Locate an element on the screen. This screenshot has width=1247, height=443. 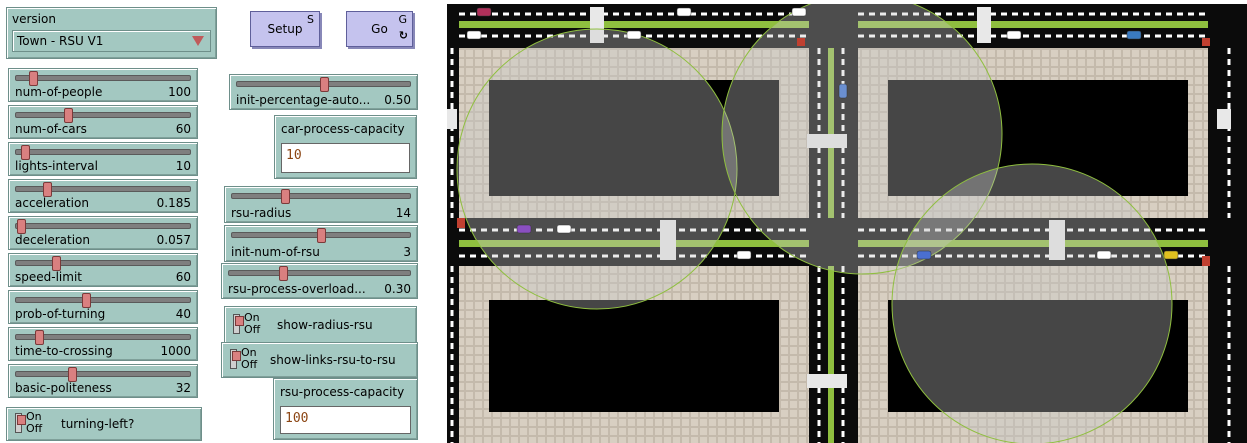
slider-value: 32 is located at coordinates (183, 388).